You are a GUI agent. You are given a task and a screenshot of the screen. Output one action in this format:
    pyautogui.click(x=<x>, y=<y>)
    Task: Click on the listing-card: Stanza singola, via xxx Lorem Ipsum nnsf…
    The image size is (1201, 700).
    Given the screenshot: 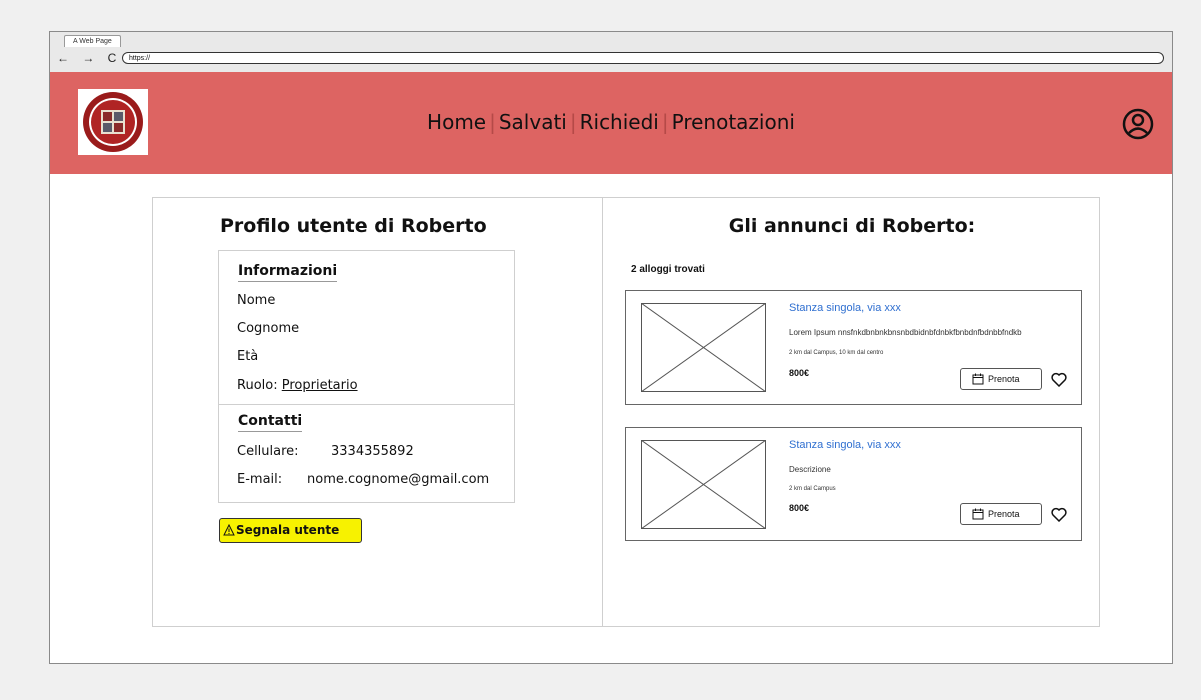 What is the action you would take?
    pyautogui.click(x=853, y=347)
    